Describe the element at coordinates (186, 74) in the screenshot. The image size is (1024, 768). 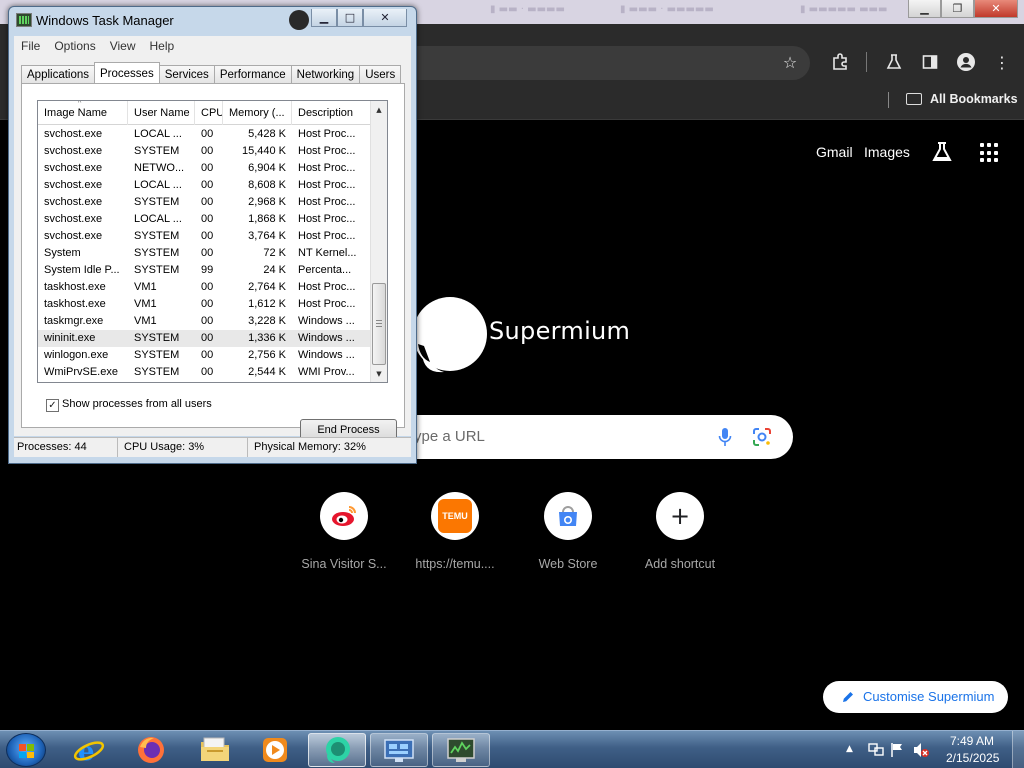
I see `tab-services: Services` at that location.